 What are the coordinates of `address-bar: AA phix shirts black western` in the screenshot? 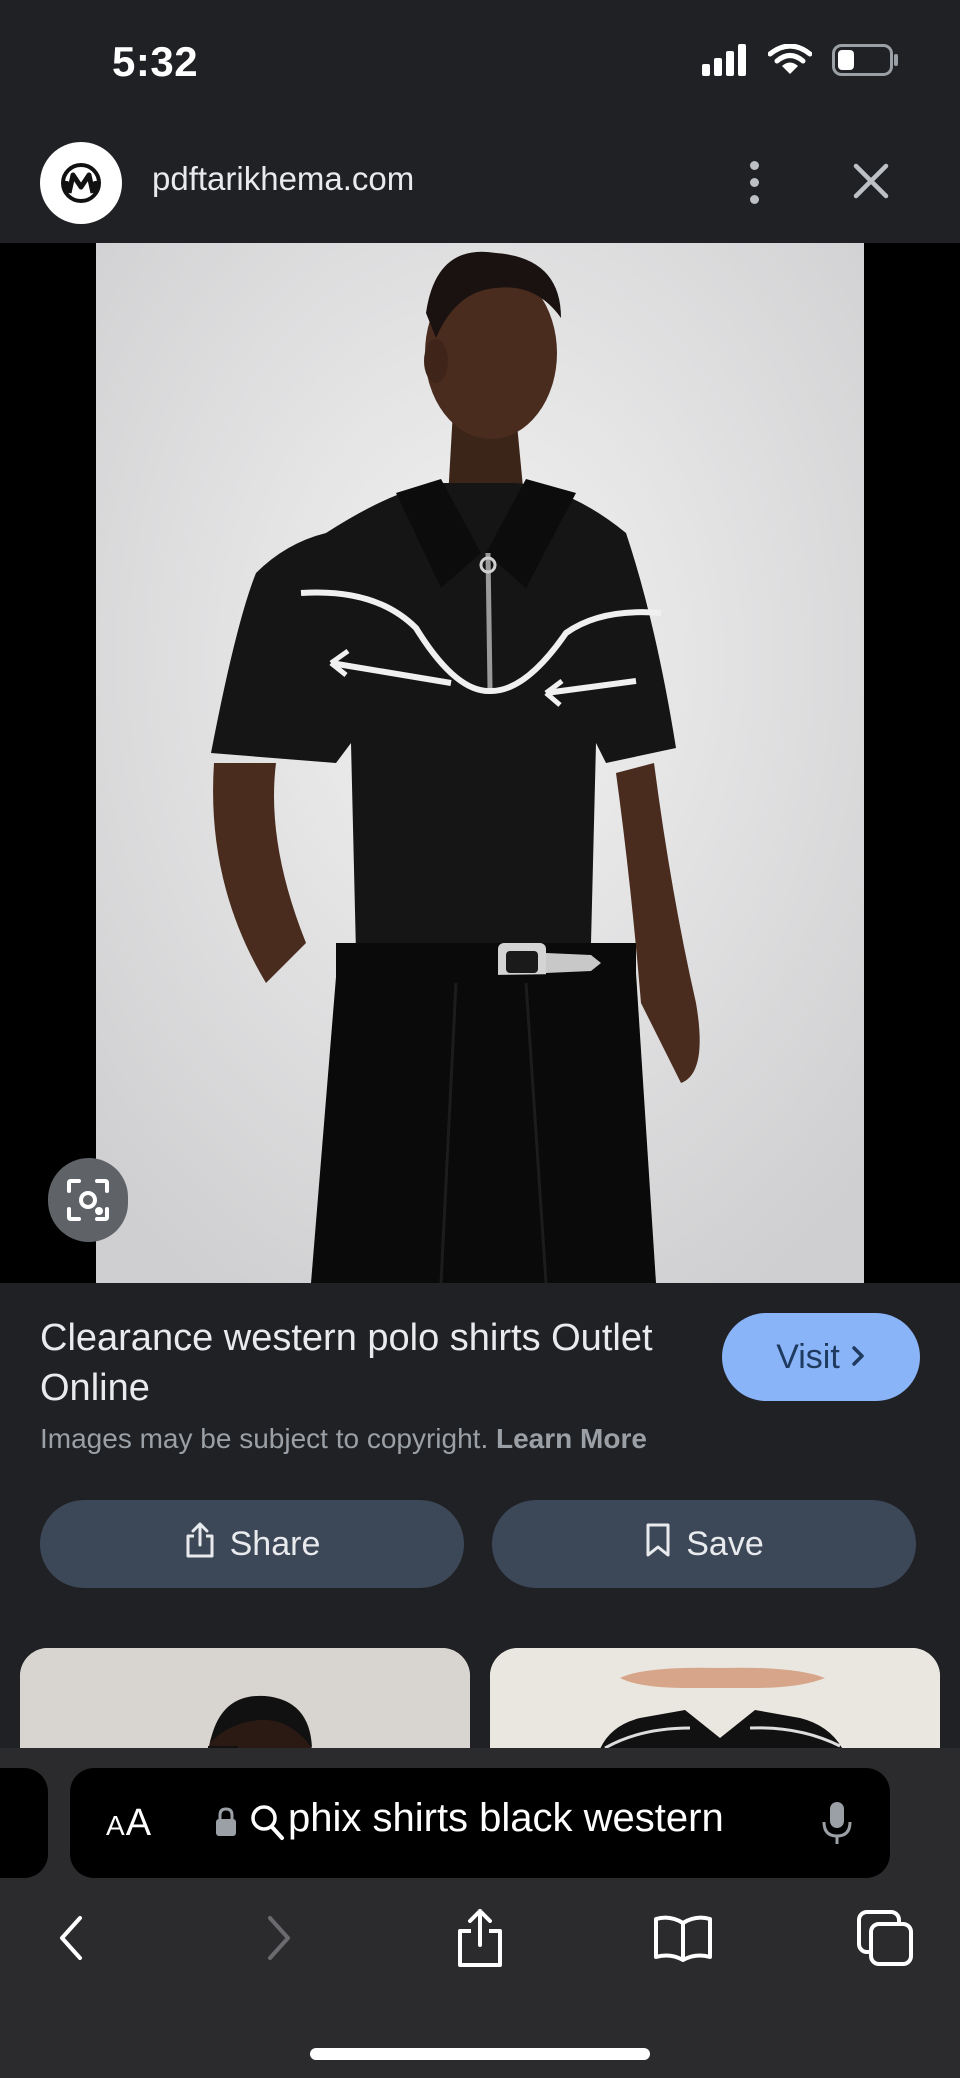 It's located at (480, 1823).